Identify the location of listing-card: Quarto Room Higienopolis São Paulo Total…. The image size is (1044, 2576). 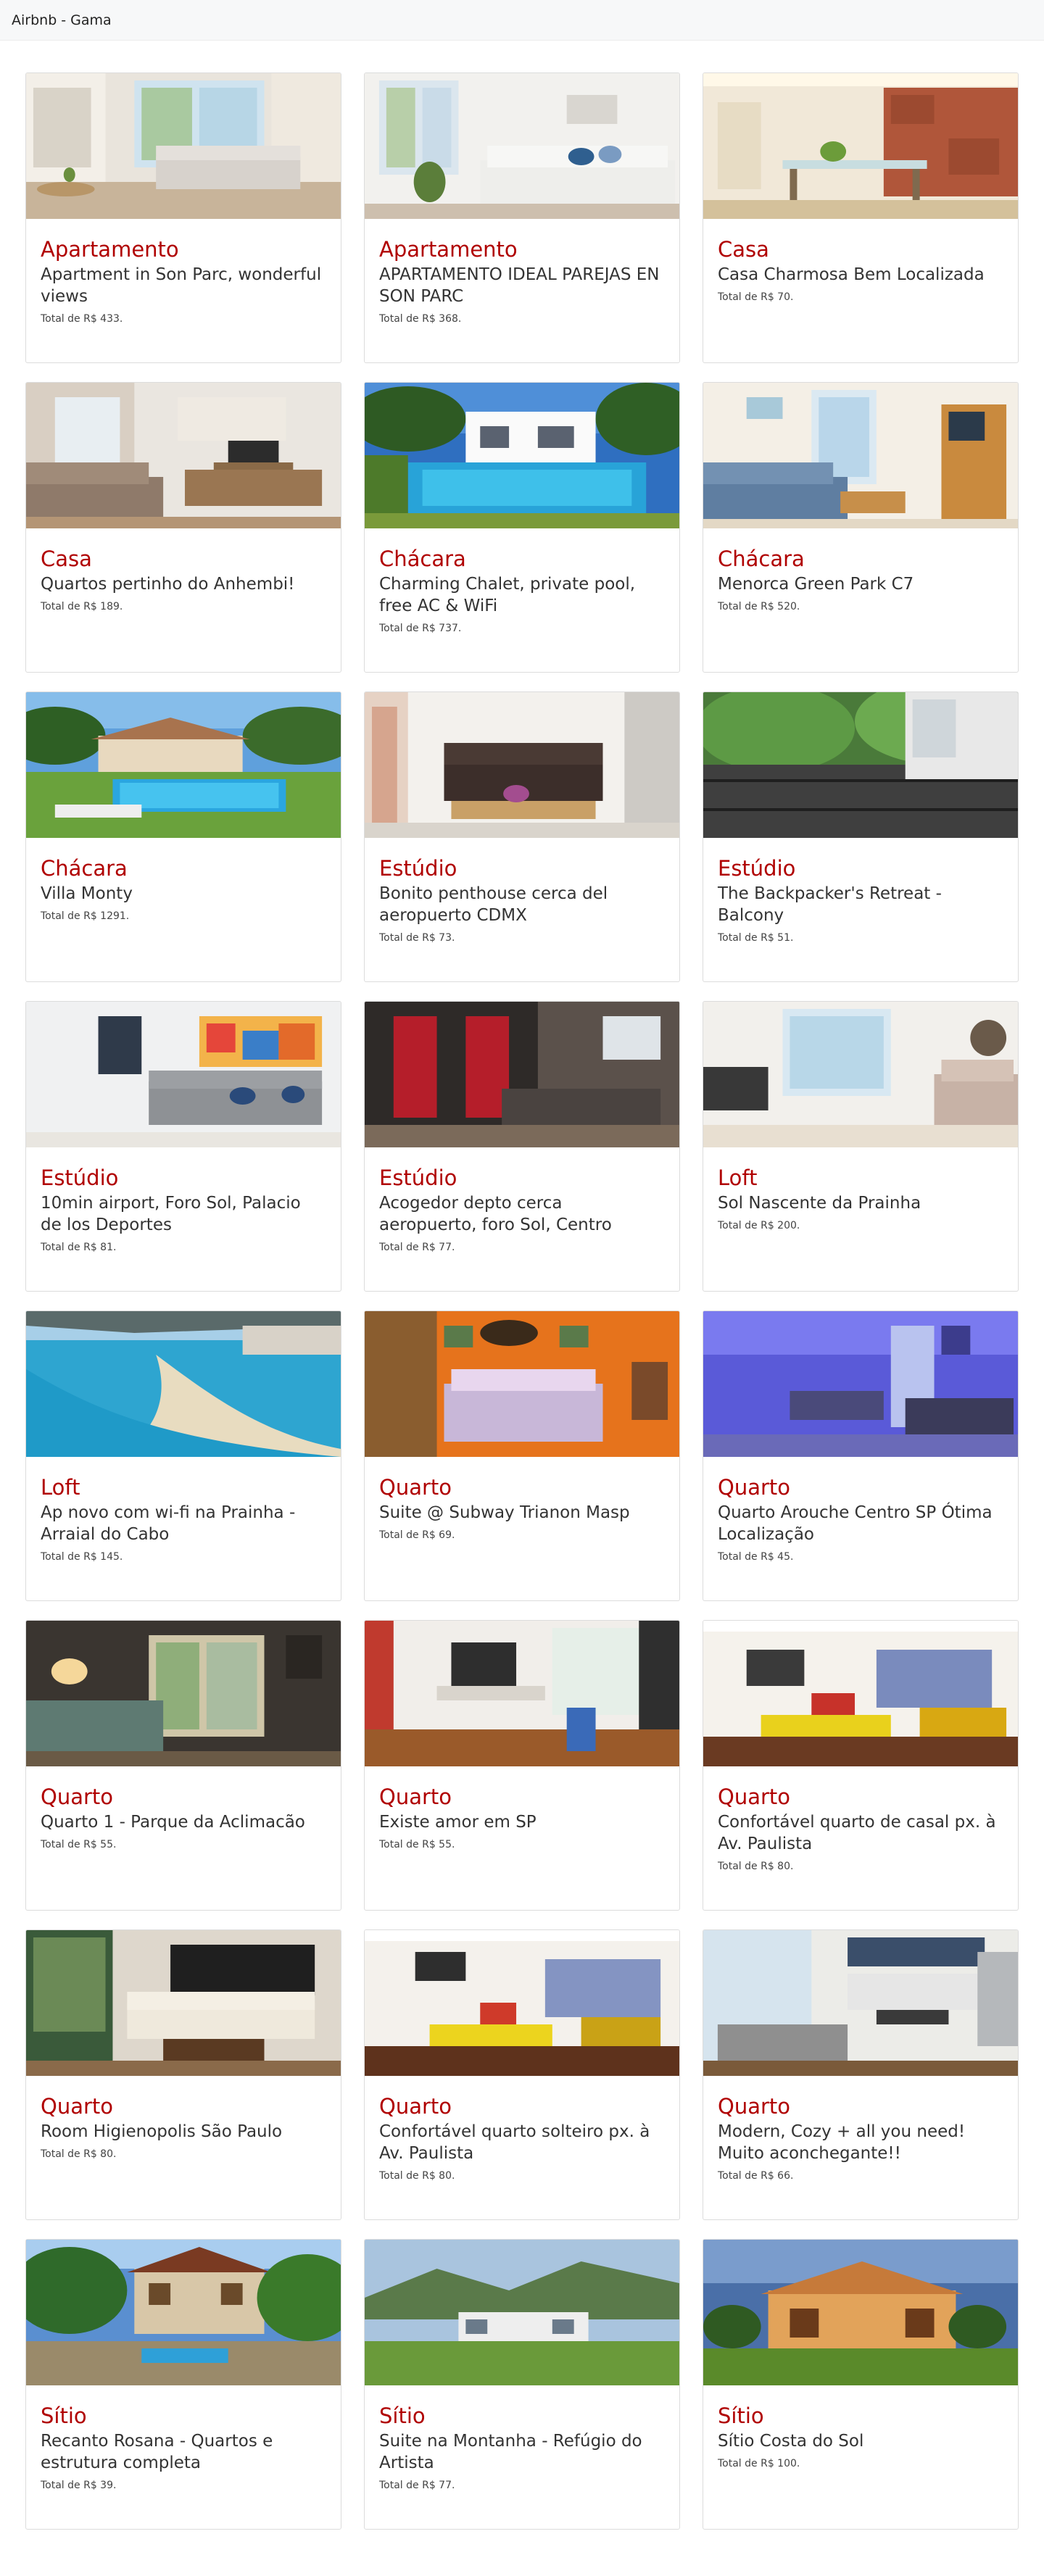
(183, 2074).